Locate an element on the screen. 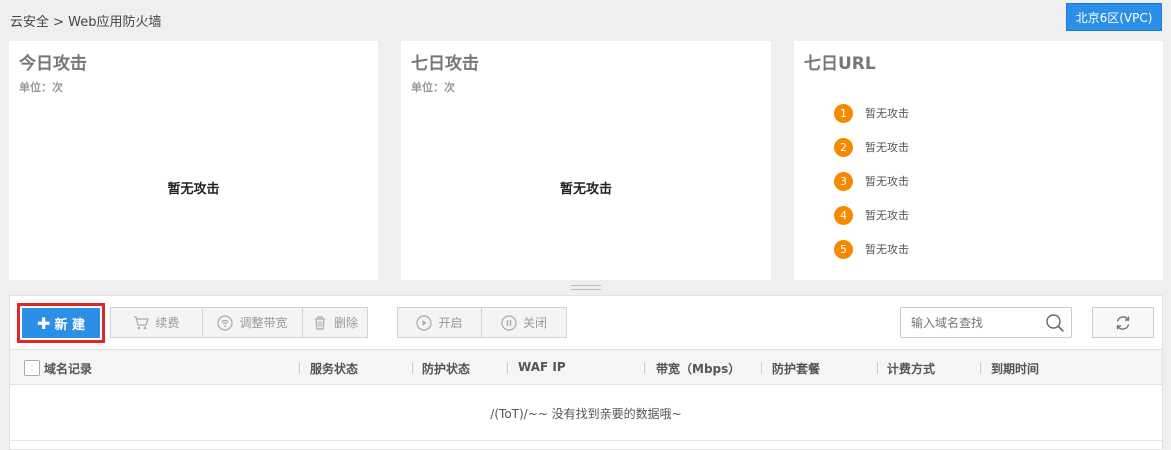 Image resolution: width=1171 pixels, height=450 pixels. state-button-group: 开启 关闭 is located at coordinates (482, 322).